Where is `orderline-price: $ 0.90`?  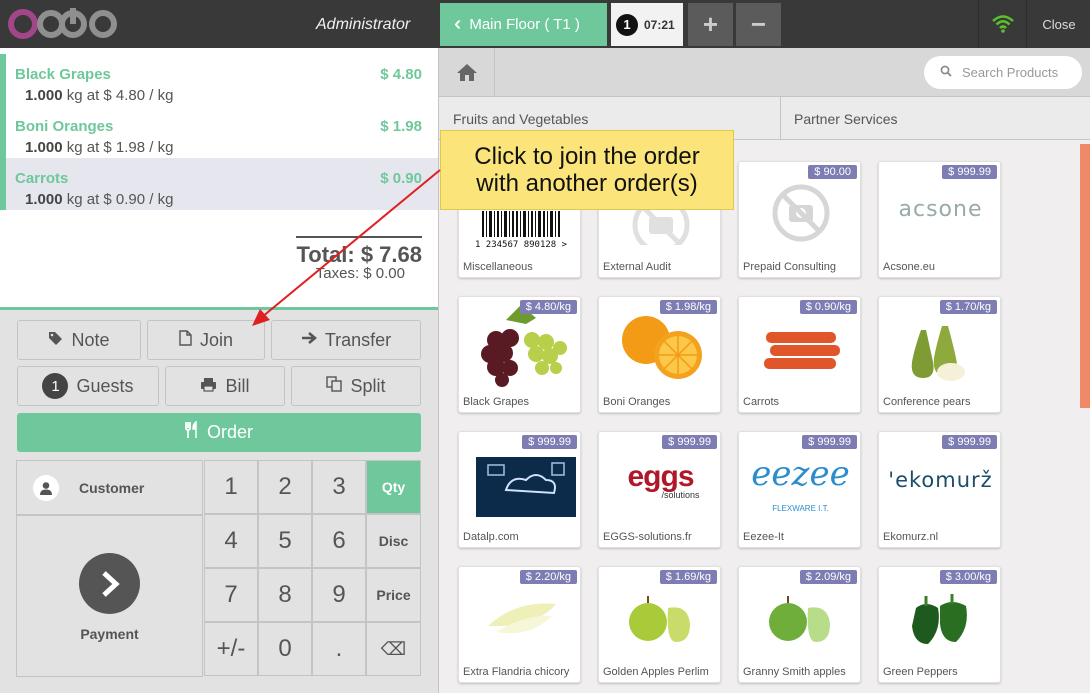
orderline-price: $ 0.90 is located at coordinates (401, 178).